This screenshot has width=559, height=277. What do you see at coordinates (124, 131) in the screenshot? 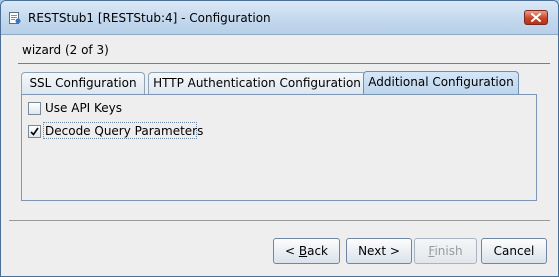
I see `decode-query-parameters-label: Decode Query Parameters` at bounding box center [124, 131].